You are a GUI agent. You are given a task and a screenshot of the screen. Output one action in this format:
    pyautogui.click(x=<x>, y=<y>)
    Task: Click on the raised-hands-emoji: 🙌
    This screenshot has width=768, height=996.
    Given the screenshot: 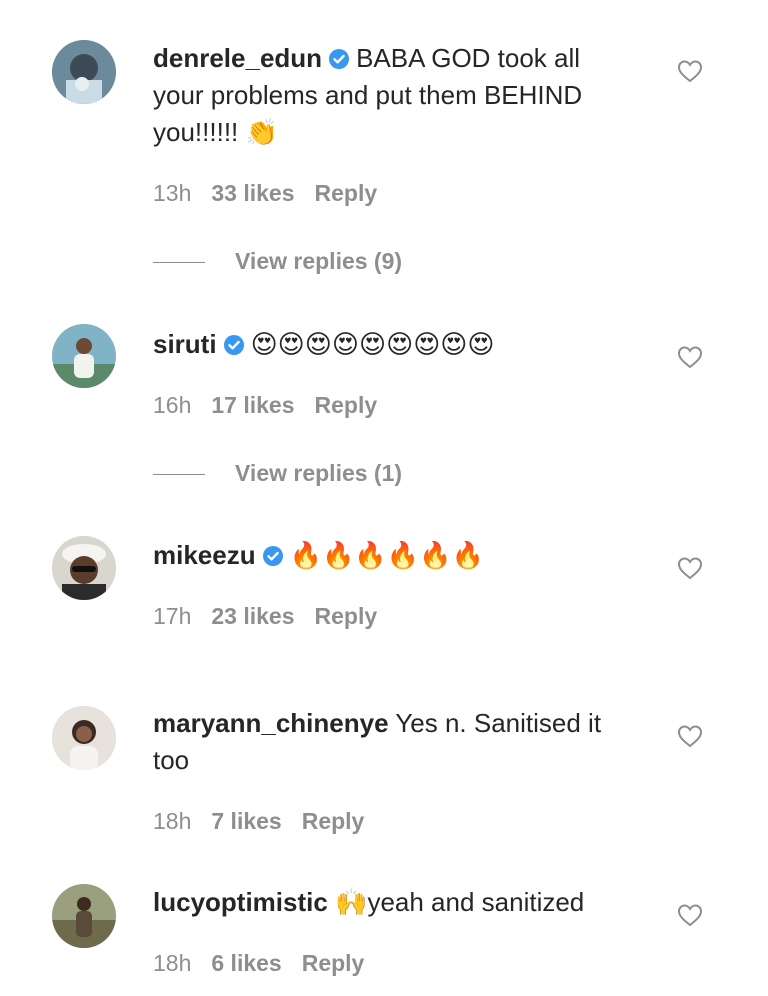 What is the action you would take?
    pyautogui.click(x=351, y=903)
    